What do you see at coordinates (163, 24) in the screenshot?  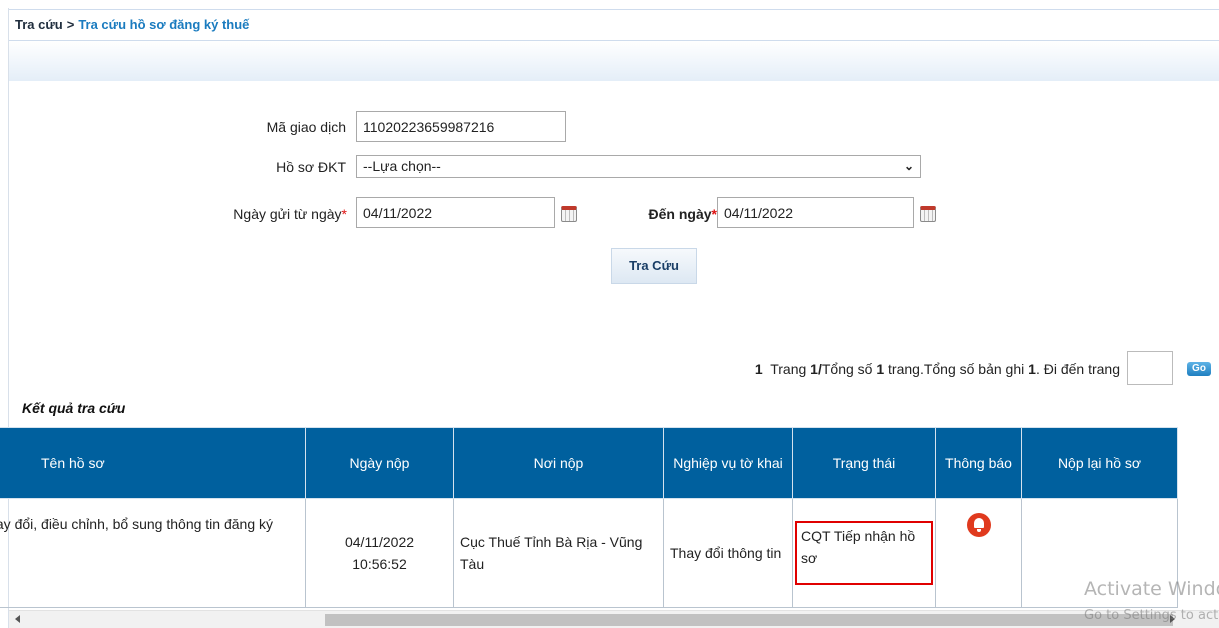 I see `breadcrumb-current: Tra cứu hồ sơ đăng ký thuế` at bounding box center [163, 24].